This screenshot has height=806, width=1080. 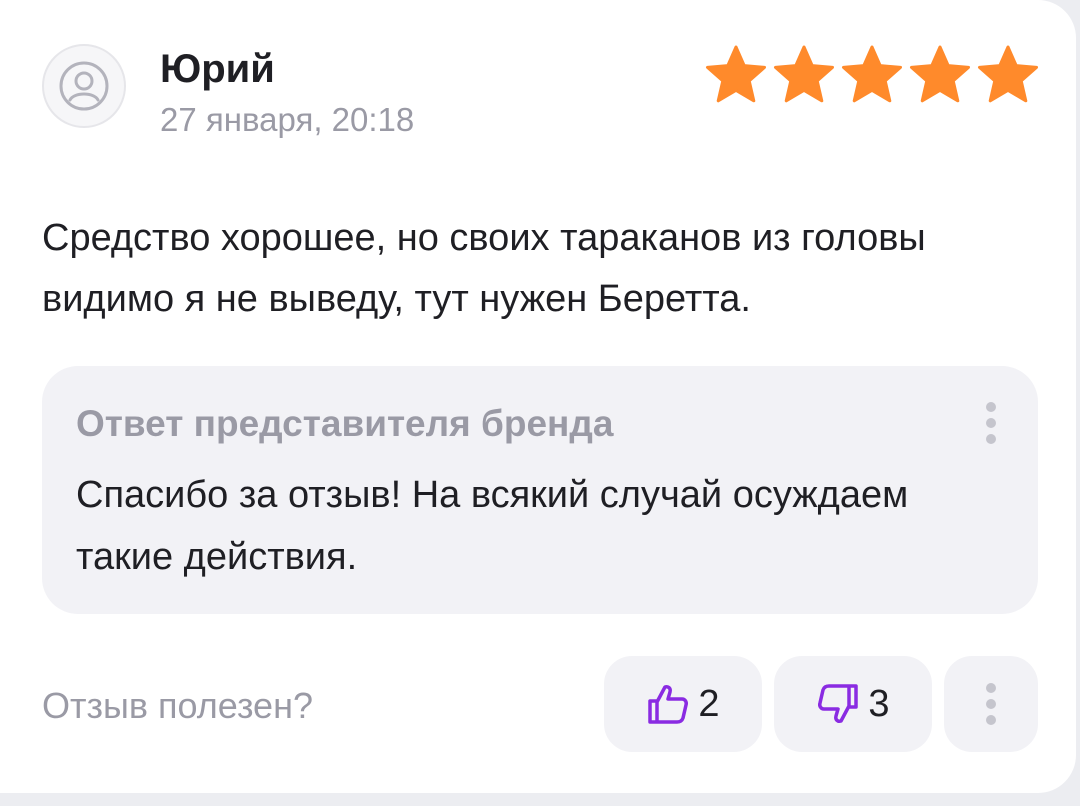 I want to click on thumbs-up-icon, so click(x=668, y=704).